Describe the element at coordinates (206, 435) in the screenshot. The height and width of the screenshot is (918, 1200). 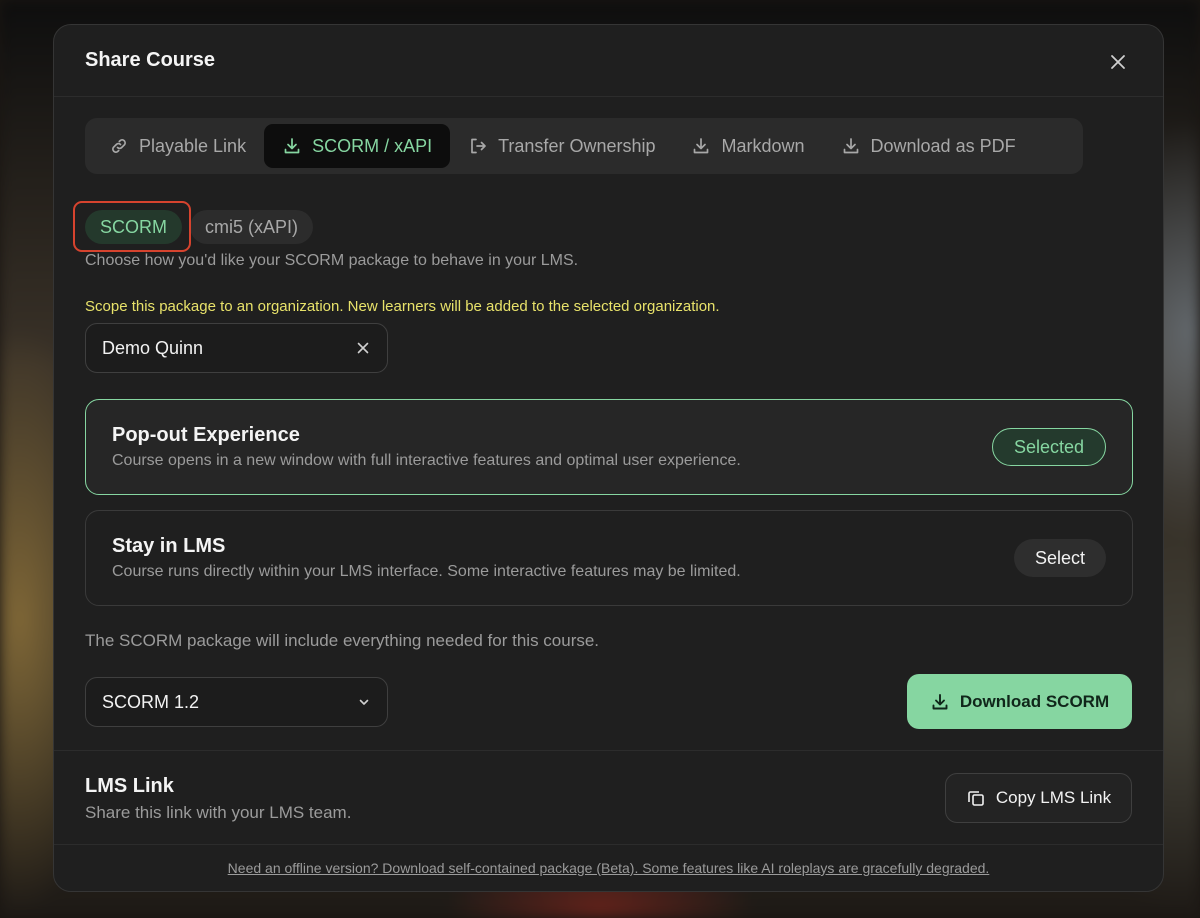
I see `option-title: Pop-out Experience` at that location.